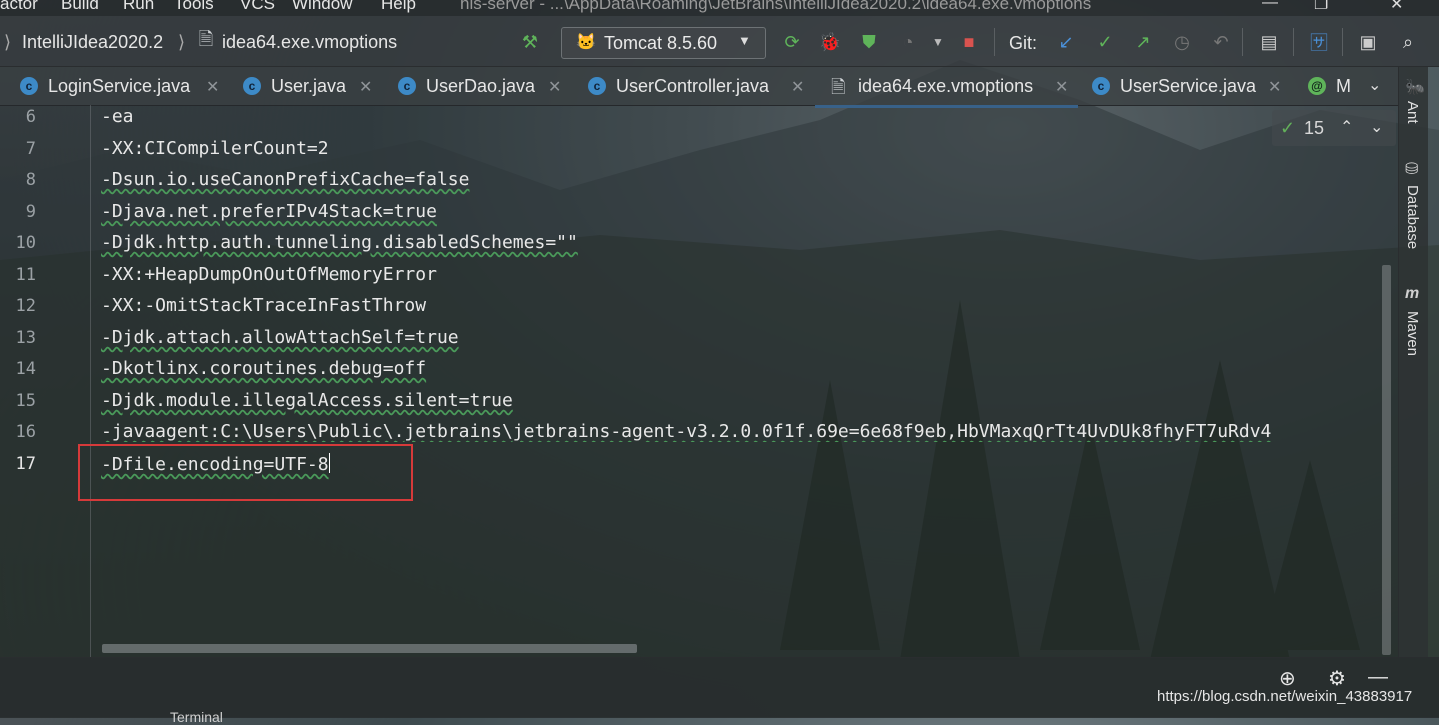  Describe the element at coordinates (1314, 128) in the screenshot. I see `inspection-count: 15` at that location.